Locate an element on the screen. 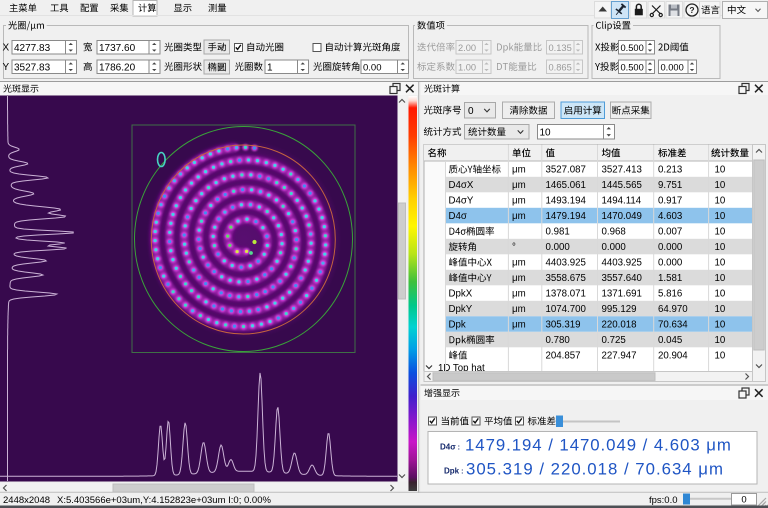  svg-text: 1.581 is located at coordinates (670, 278).